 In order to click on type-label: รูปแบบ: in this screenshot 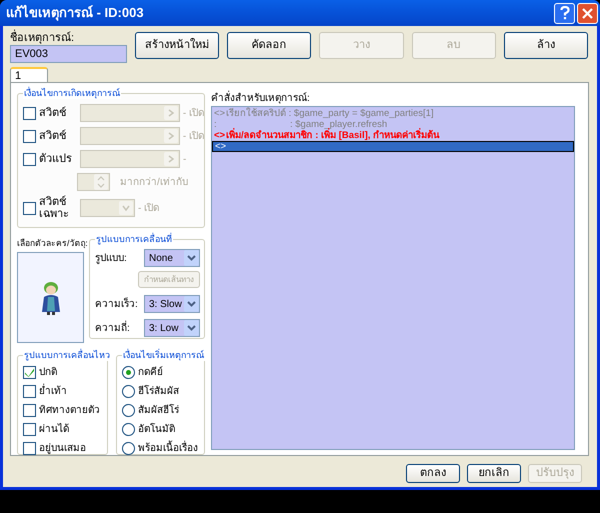, I will do `click(111, 259)`.